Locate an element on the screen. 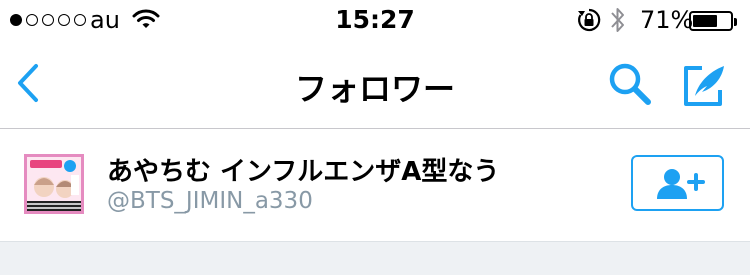 The height and width of the screenshot is (275, 750). follow-button is located at coordinates (677, 183).